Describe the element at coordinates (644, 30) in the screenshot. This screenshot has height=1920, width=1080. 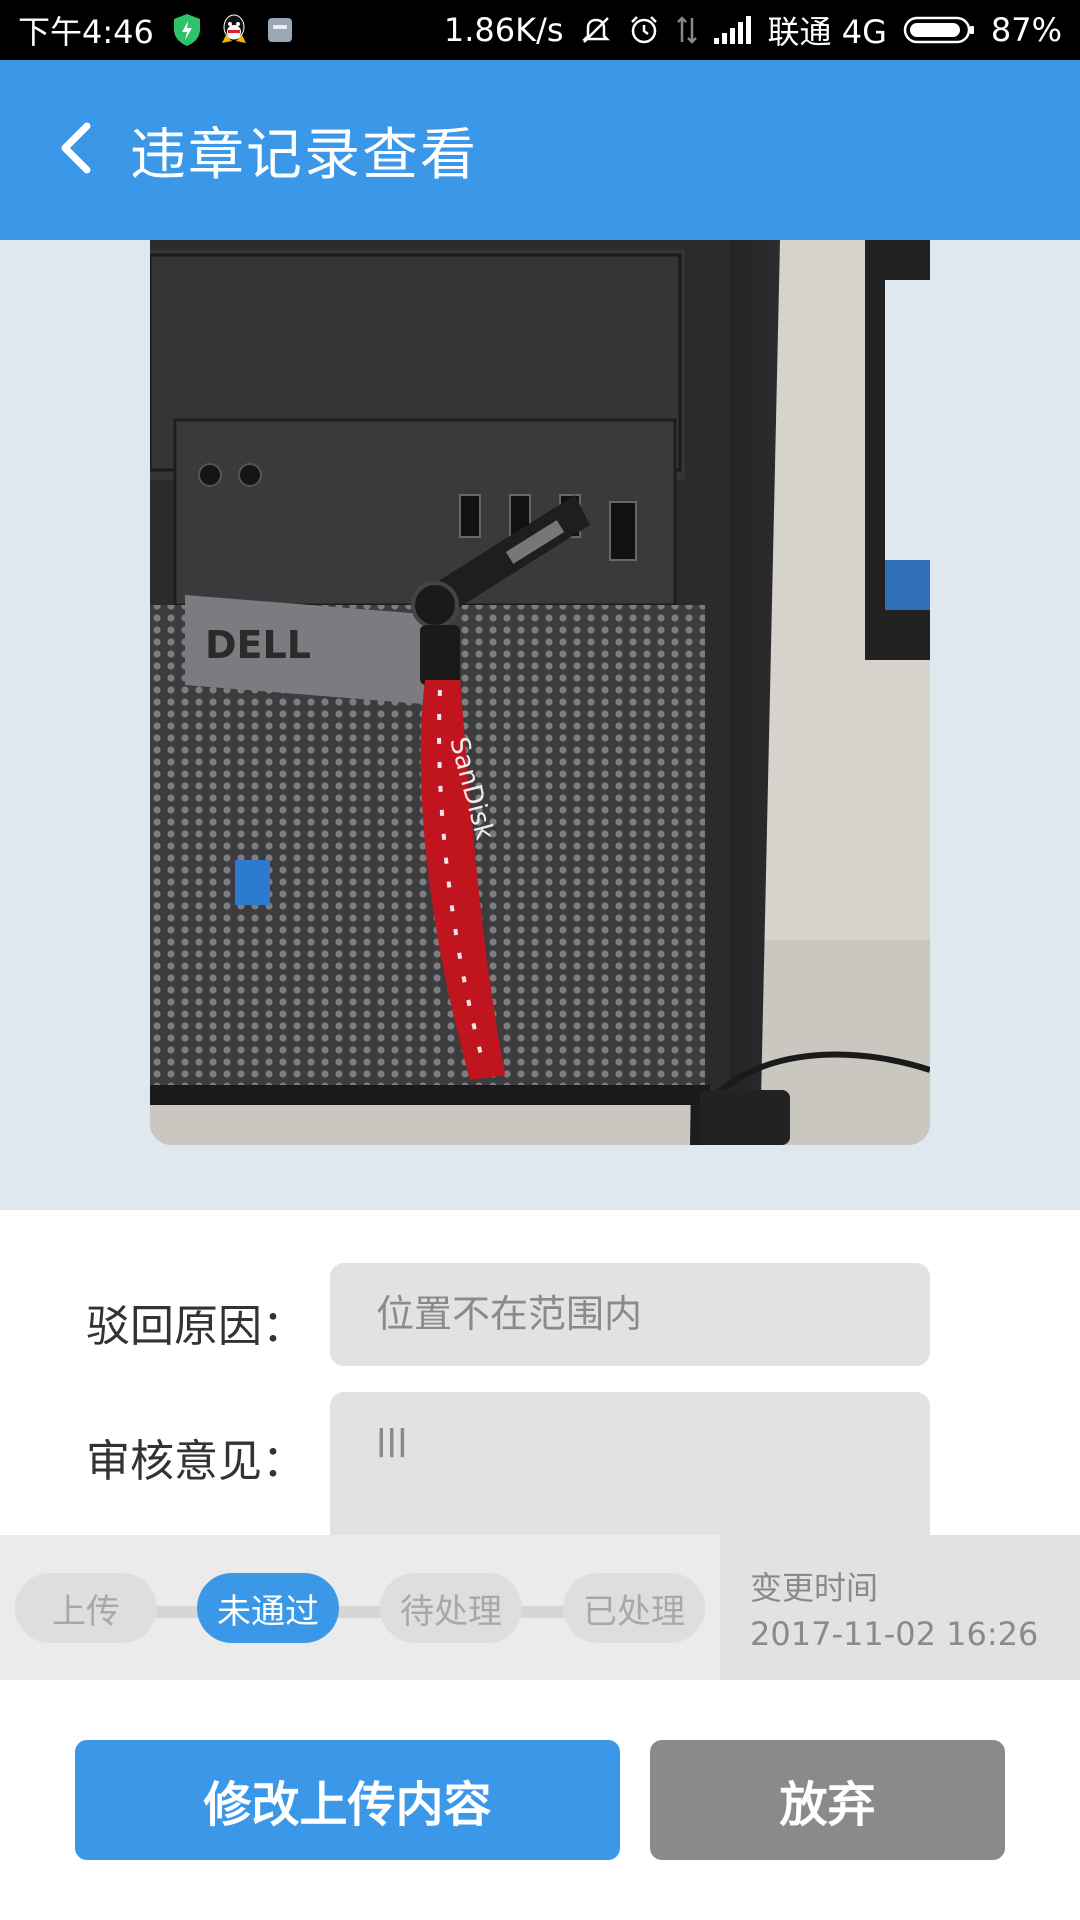
I see `alarm-icon` at that location.